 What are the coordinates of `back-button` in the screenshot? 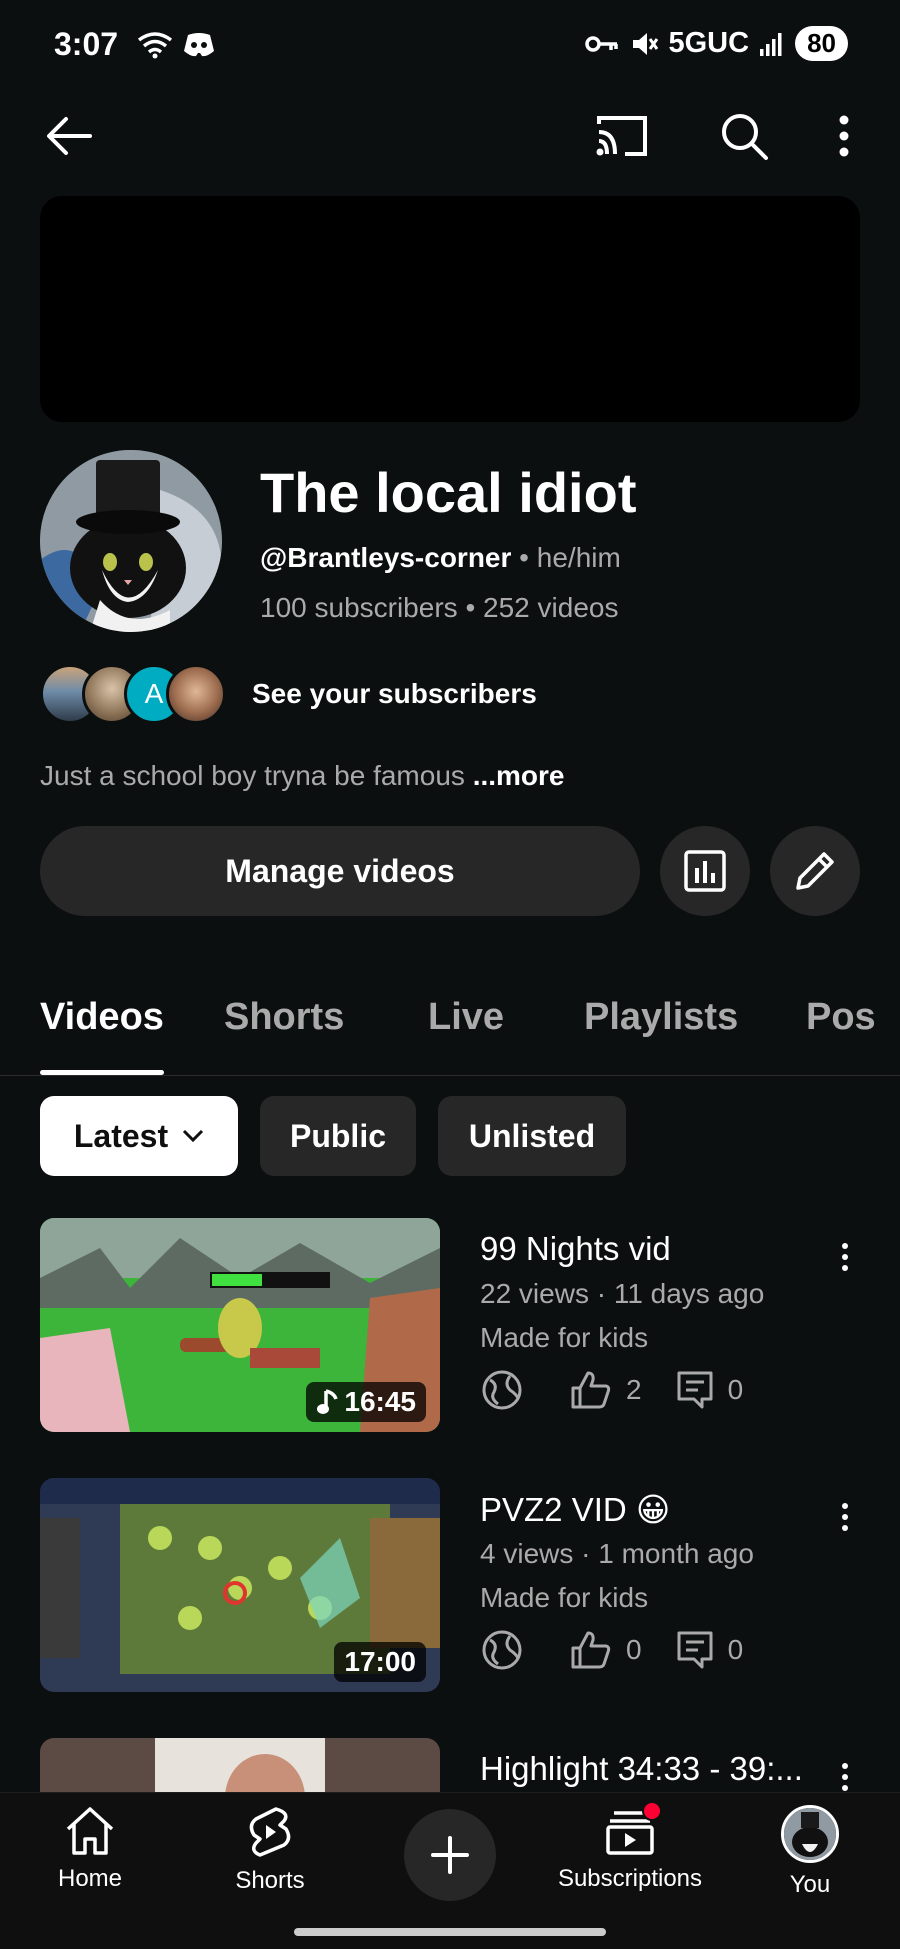 It's located at (68, 136).